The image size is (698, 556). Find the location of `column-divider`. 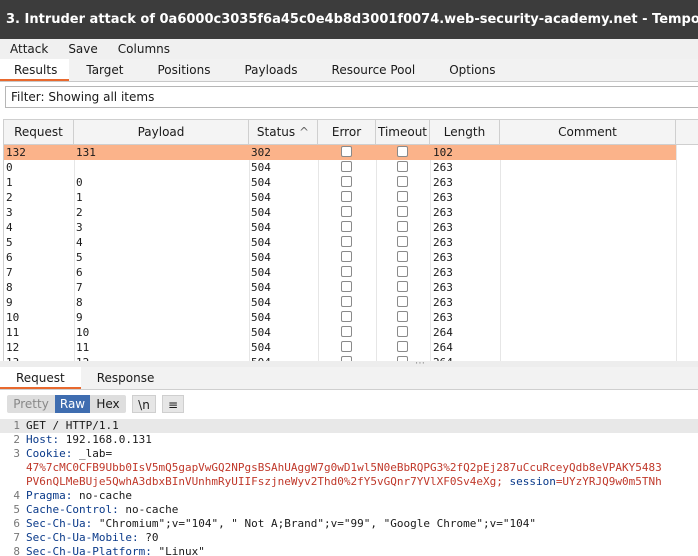

column-divider is located at coordinates (676, 253).